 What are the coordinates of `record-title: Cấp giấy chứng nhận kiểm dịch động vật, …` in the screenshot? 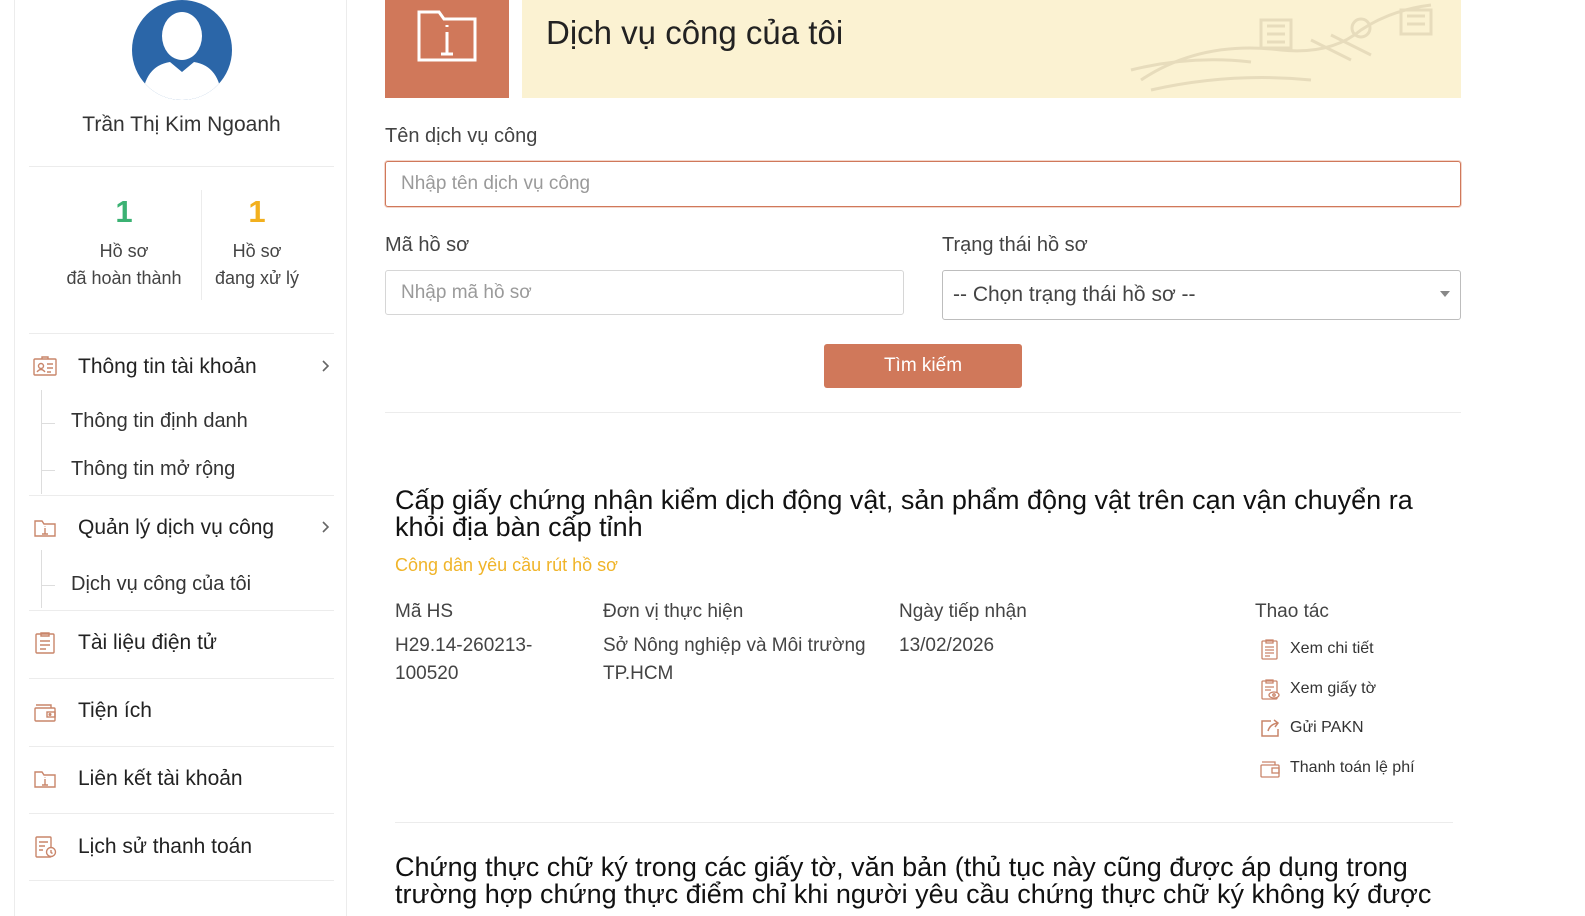 It's located at (925, 514).